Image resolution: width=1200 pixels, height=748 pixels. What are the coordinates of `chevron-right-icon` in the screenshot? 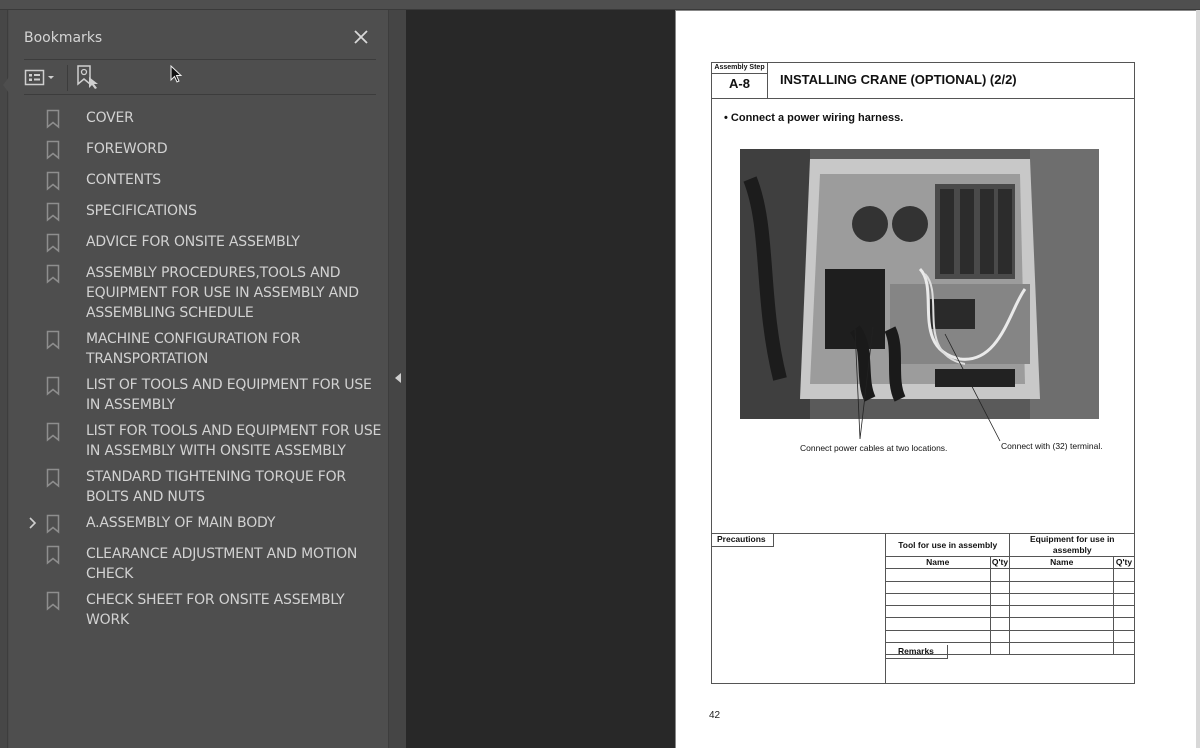 It's located at (35, 523).